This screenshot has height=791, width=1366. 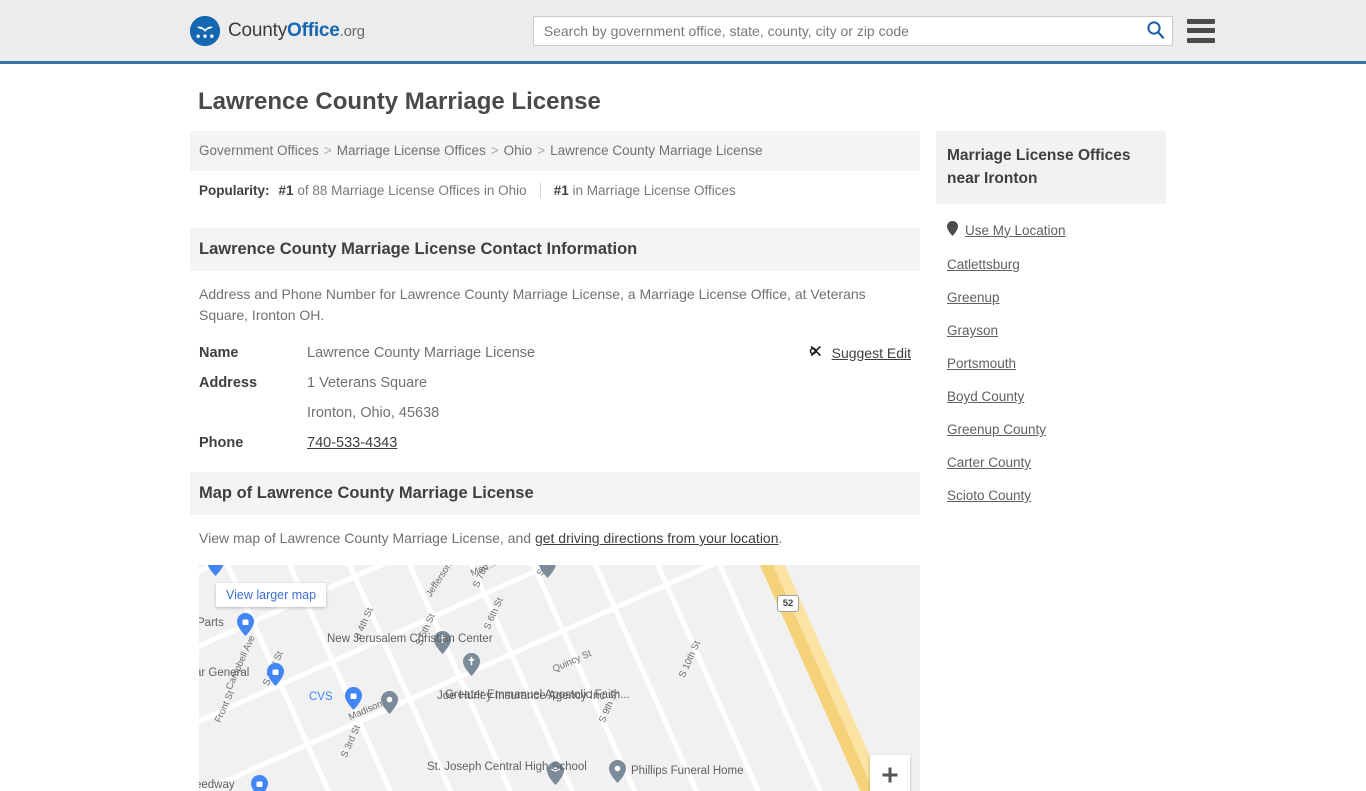 I want to click on site-logo: CountyOffice.org, so click(x=277, y=30).